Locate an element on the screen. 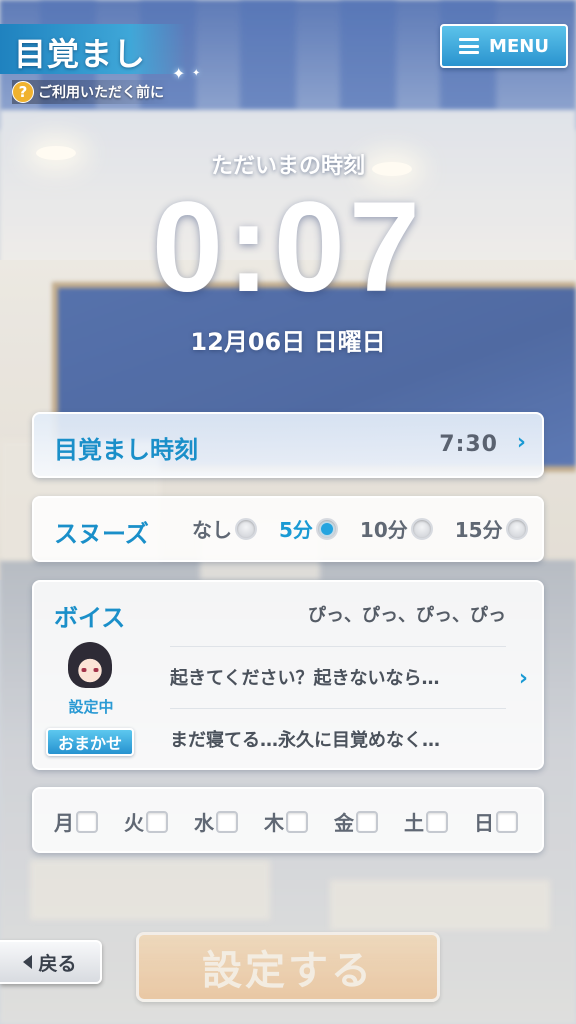 The image size is (576, 1024). weekday-wed: 水 is located at coordinates (216, 821).